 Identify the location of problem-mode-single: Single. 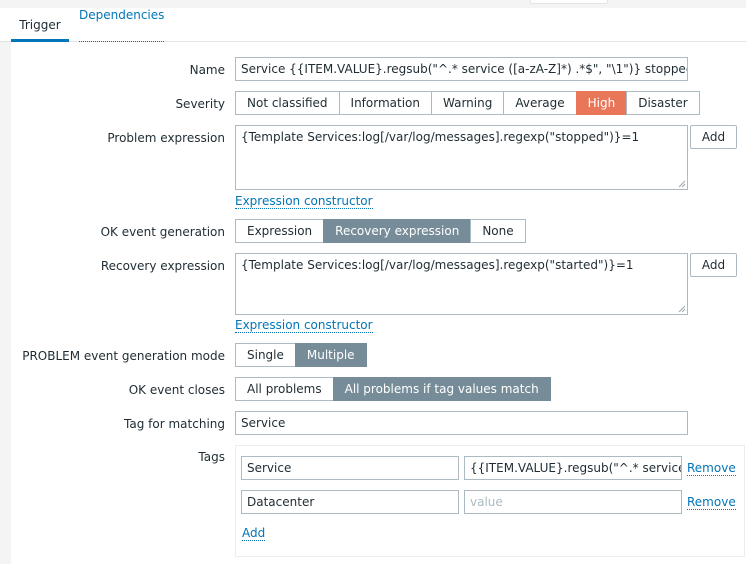
(265, 355).